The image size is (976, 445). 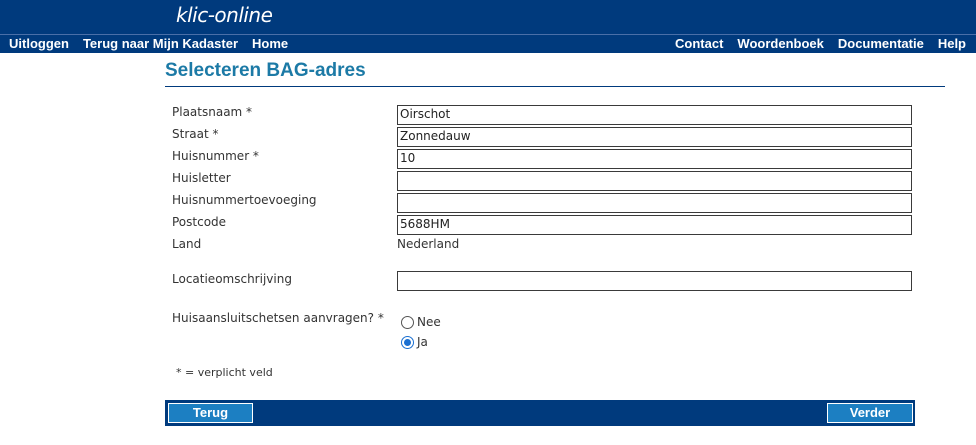 I want to click on huisnummer-label: Huisnummer *, so click(x=215, y=156).